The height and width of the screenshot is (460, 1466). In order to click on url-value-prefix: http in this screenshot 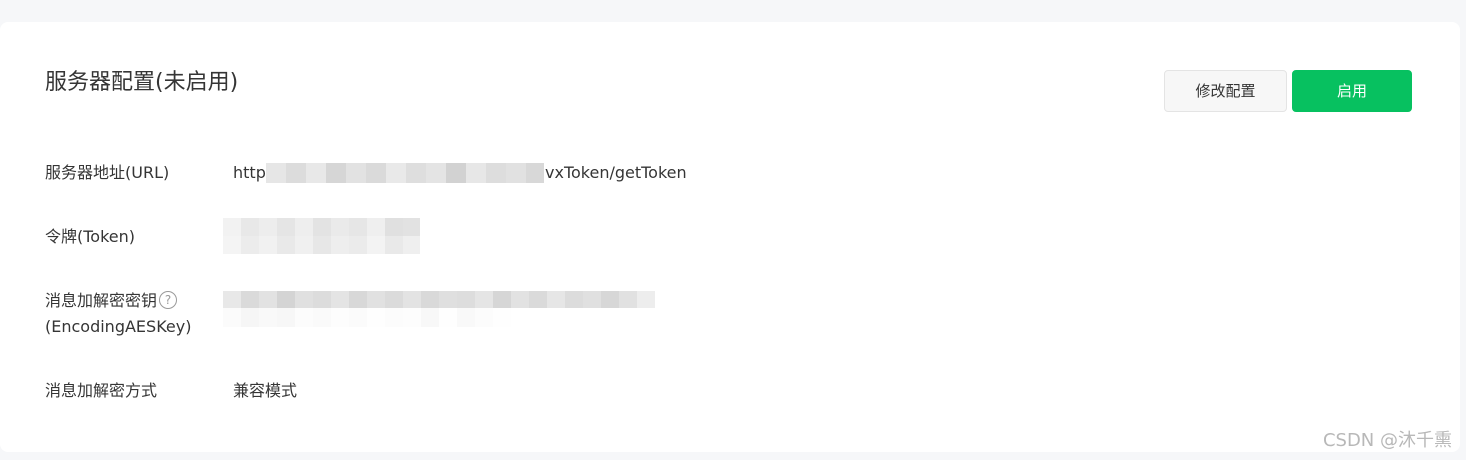, I will do `click(249, 172)`.